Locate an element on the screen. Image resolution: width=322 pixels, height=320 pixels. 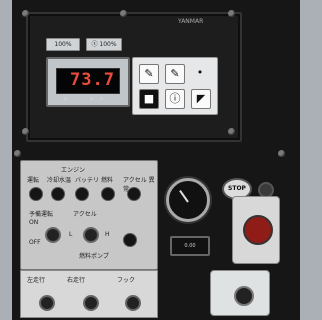
engine-group-label: エンジン is located at coordinates (73, 170).